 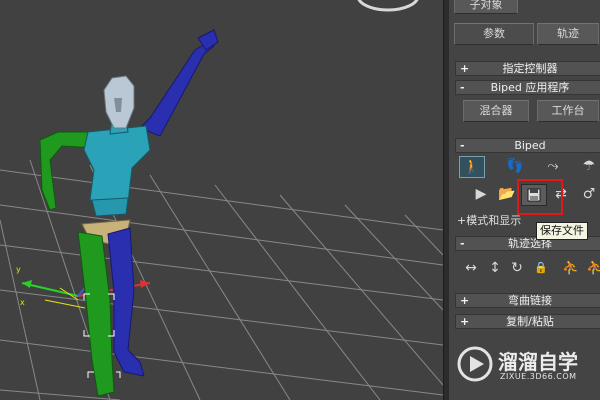 I want to click on rollout-bend-links: + 弯曲链接, so click(x=527, y=300).